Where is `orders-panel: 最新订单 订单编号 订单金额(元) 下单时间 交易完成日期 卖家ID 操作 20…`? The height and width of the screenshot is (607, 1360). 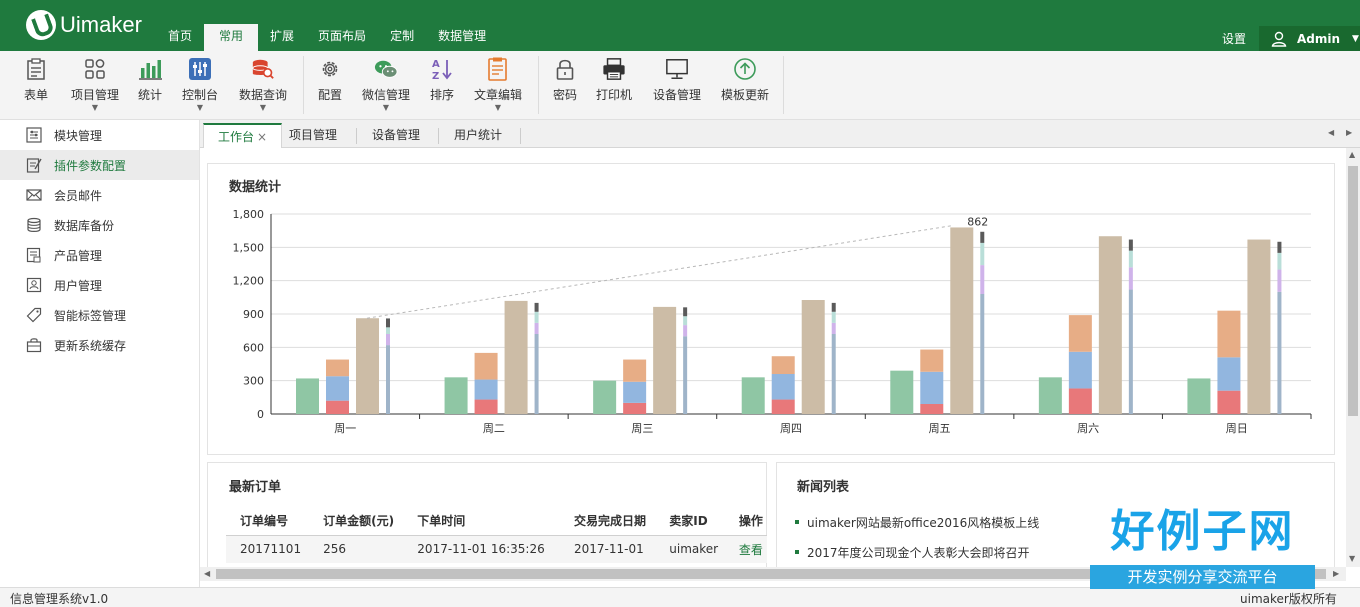
orders-panel: 最新订单 订单编号 订单金额(元) 下单时间 交易完成日期 卖家ID 操作 20… is located at coordinates (487, 514).